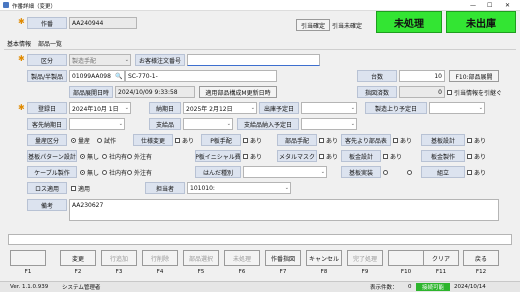 This screenshot has width=520, height=292. What do you see at coordinates (481, 258) in the screenshot?
I see `fkey-button-f12: 戻る` at bounding box center [481, 258].